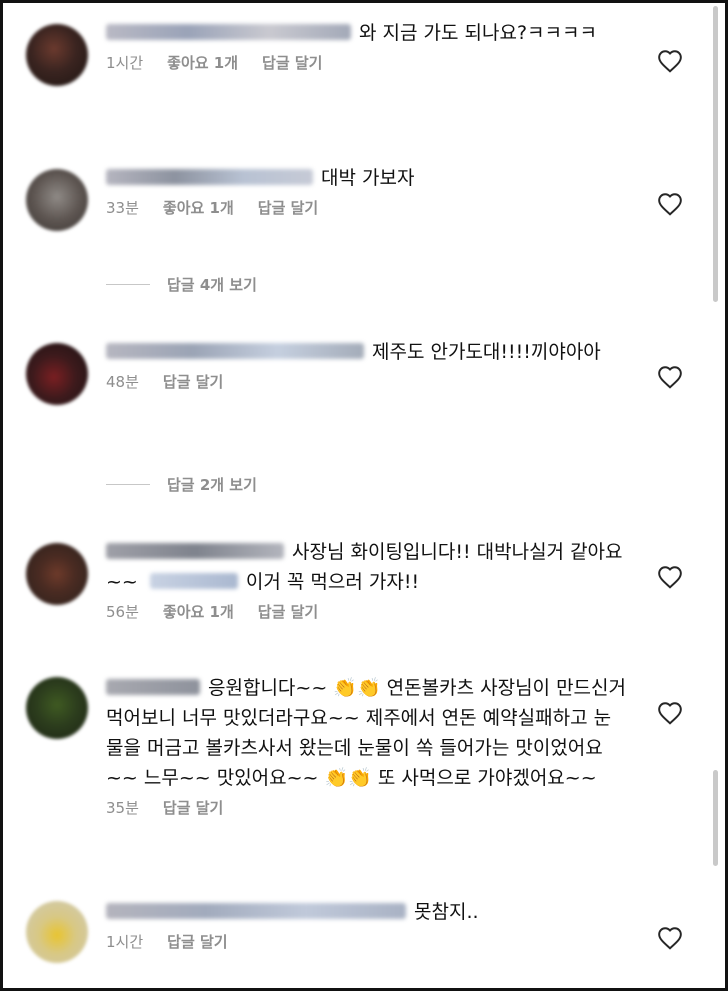 The image size is (728, 991). I want to click on comment-text: 대박 가보자, so click(366, 178).